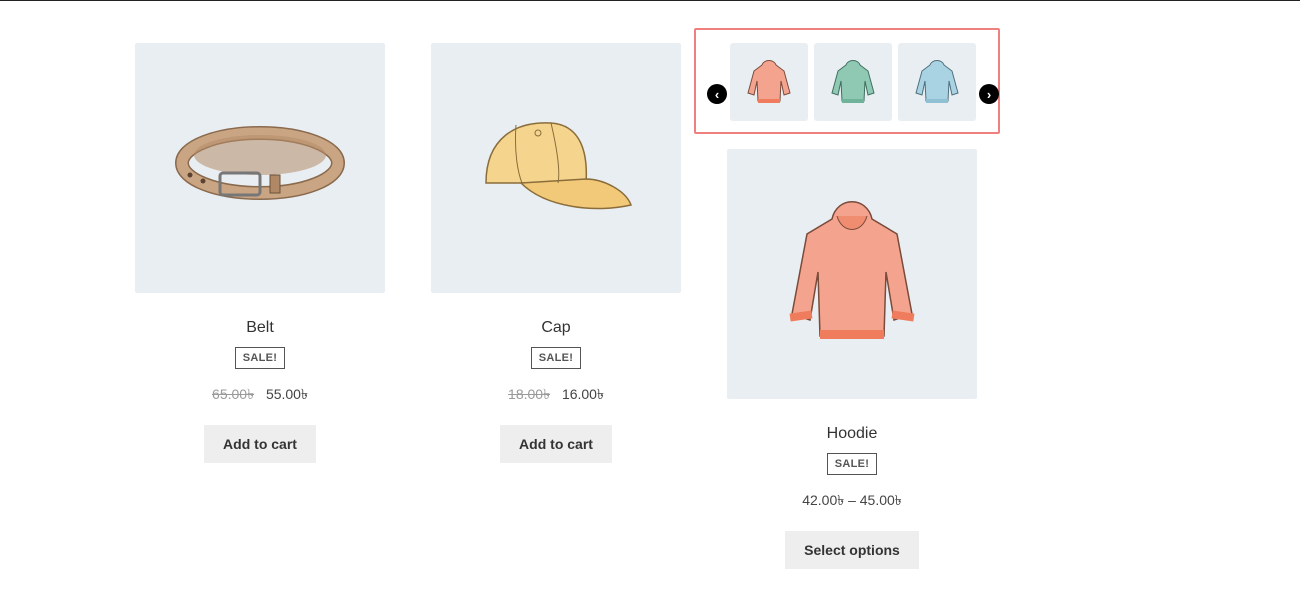 This screenshot has height=590, width=1300. What do you see at coordinates (852, 550) in the screenshot?
I see `select-options-button: Select options` at bounding box center [852, 550].